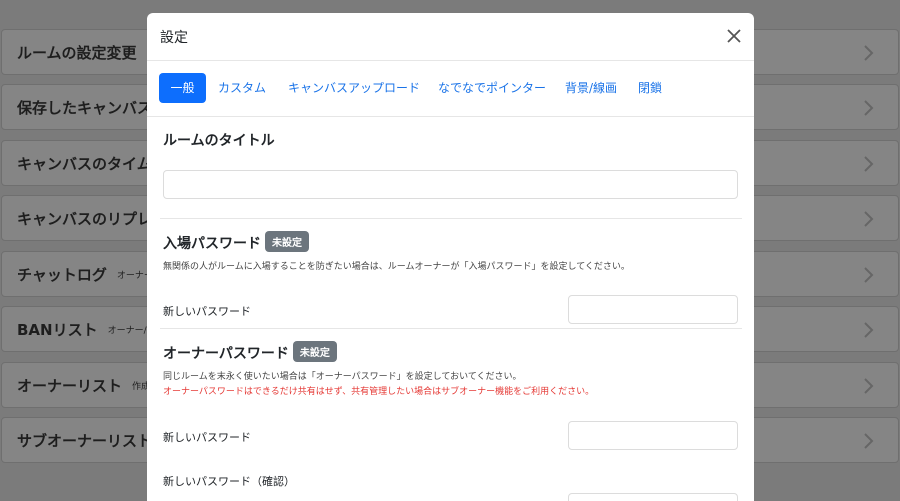 The image size is (900, 501). I want to click on owner-new-password-input, so click(653, 435).